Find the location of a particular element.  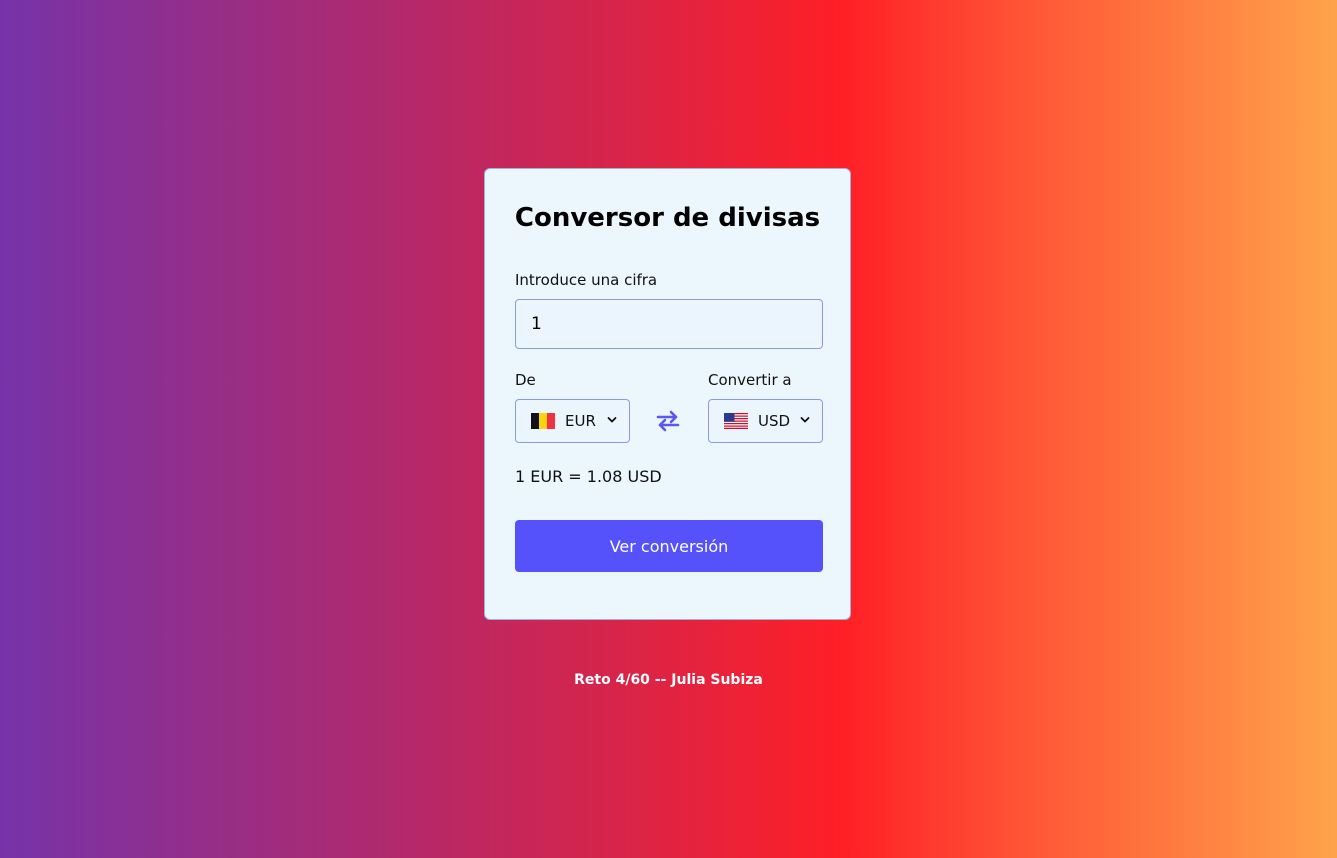

from-currency-select: EUR is located at coordinates (572, 421).